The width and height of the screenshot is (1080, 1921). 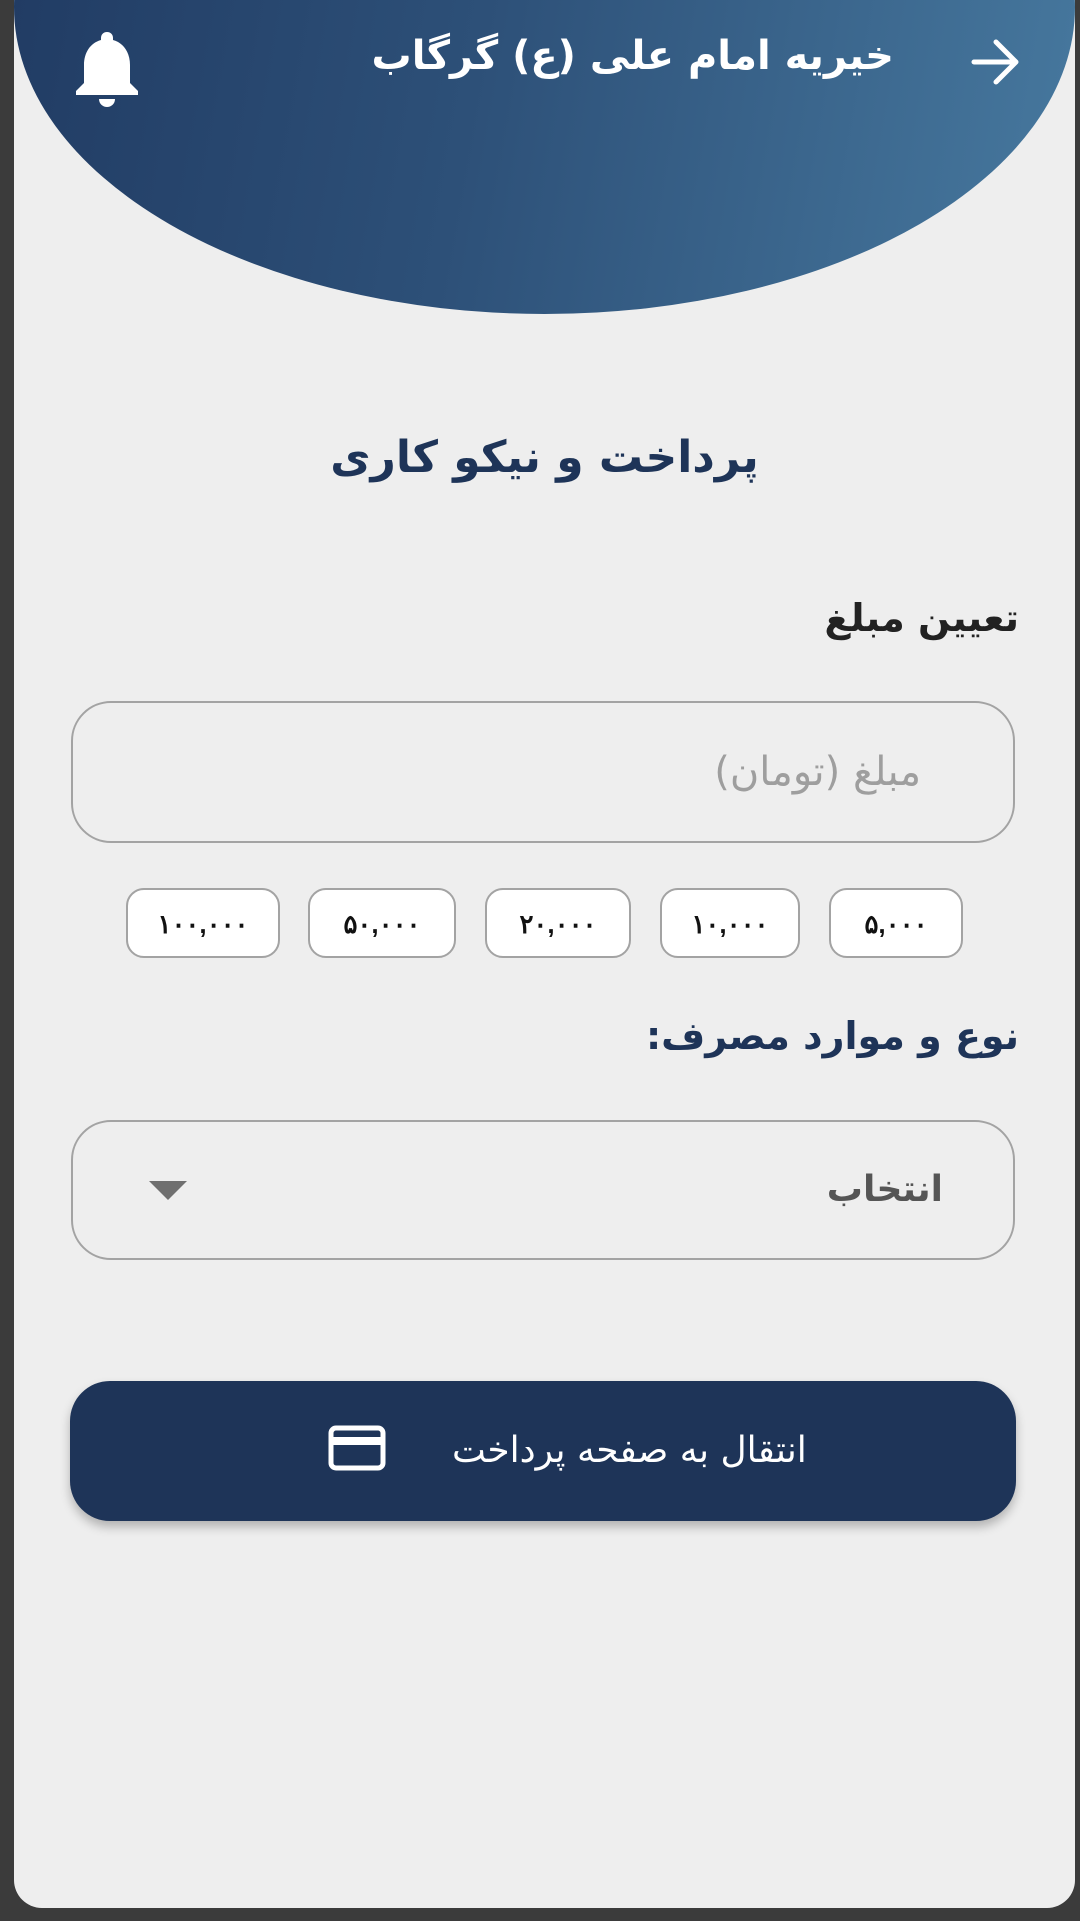 I want to click on go-to-payment-button: انتقال به صفحه پرداخت, so click(x=543, y=1451).